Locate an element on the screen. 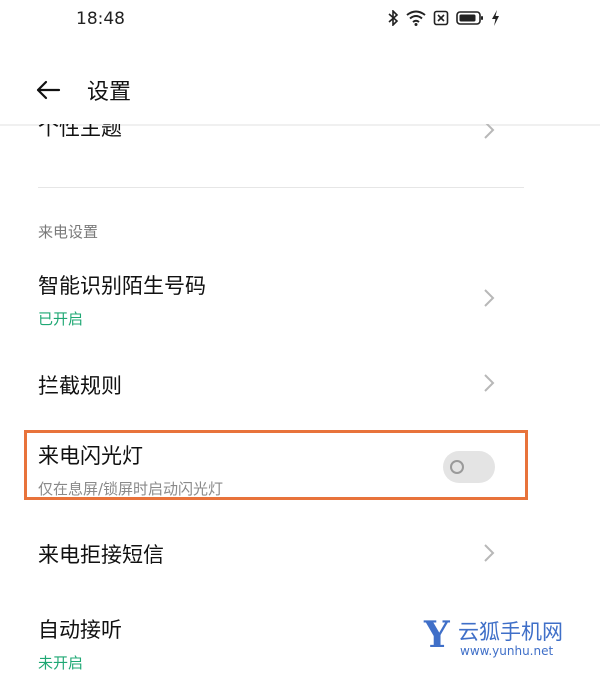  charging-icon is located at coordinates (495, 18).